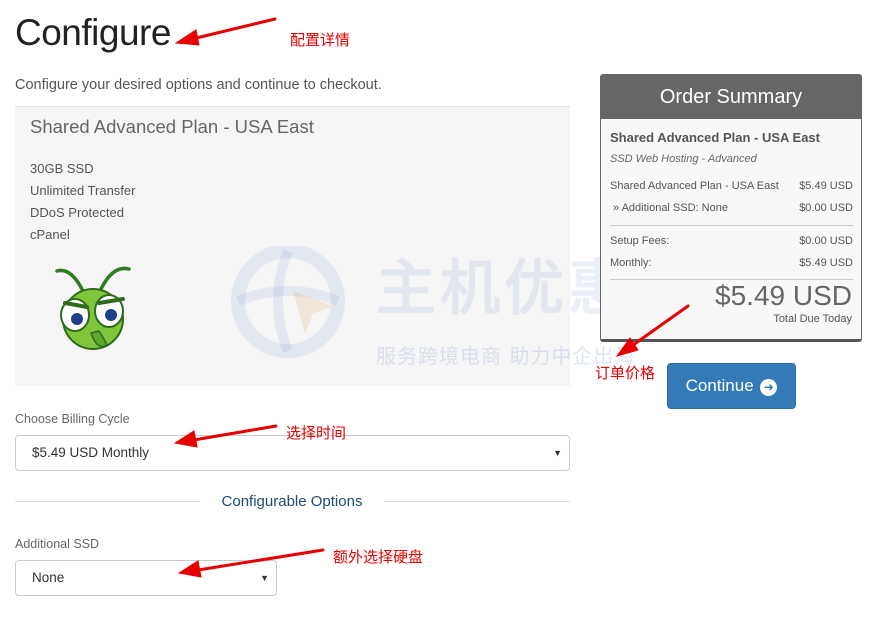 This screenshot has width=879, height=621. What do you see at coordinates (826, 241) in the screenshot?
I see `setup-fees-amount: $0.00 USD` at bounding box center [826, 241].